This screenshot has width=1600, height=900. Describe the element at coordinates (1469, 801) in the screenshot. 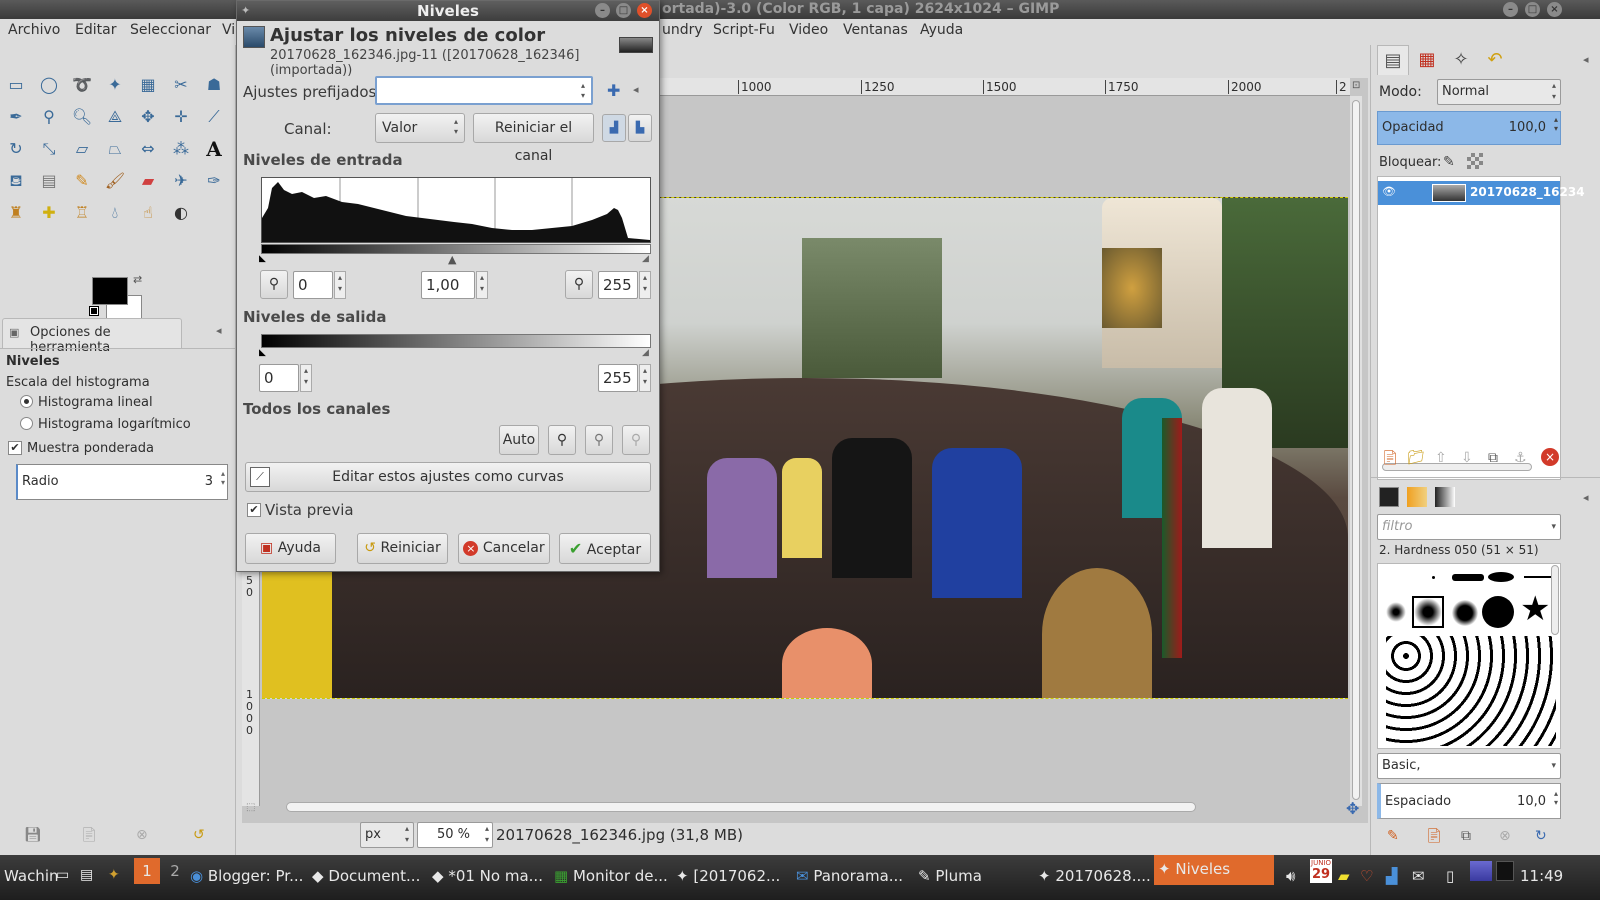

I see `spacing-slider: Espaciado 10,0 ▴ ▾` at that location.